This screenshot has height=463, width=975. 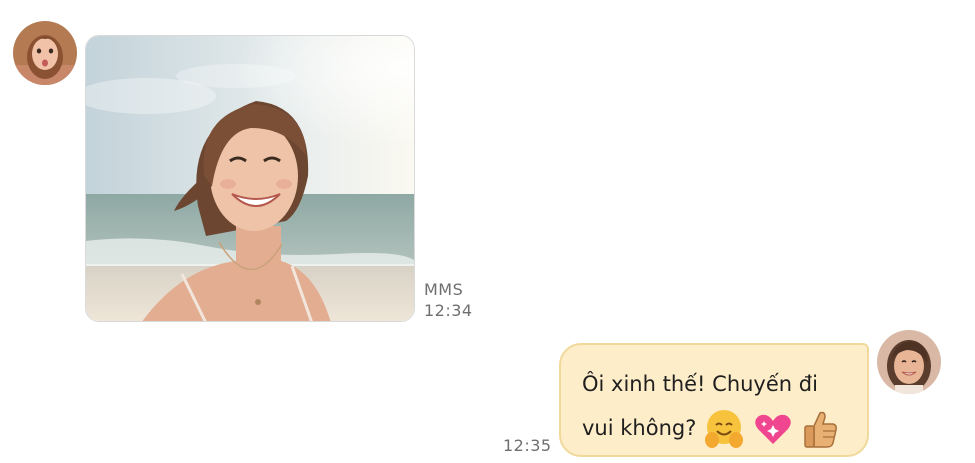 What do you see at coordinates (444, 289) in the screenshot?
I see `attachment-type-label: MMS` at bounding box center [444, 289].